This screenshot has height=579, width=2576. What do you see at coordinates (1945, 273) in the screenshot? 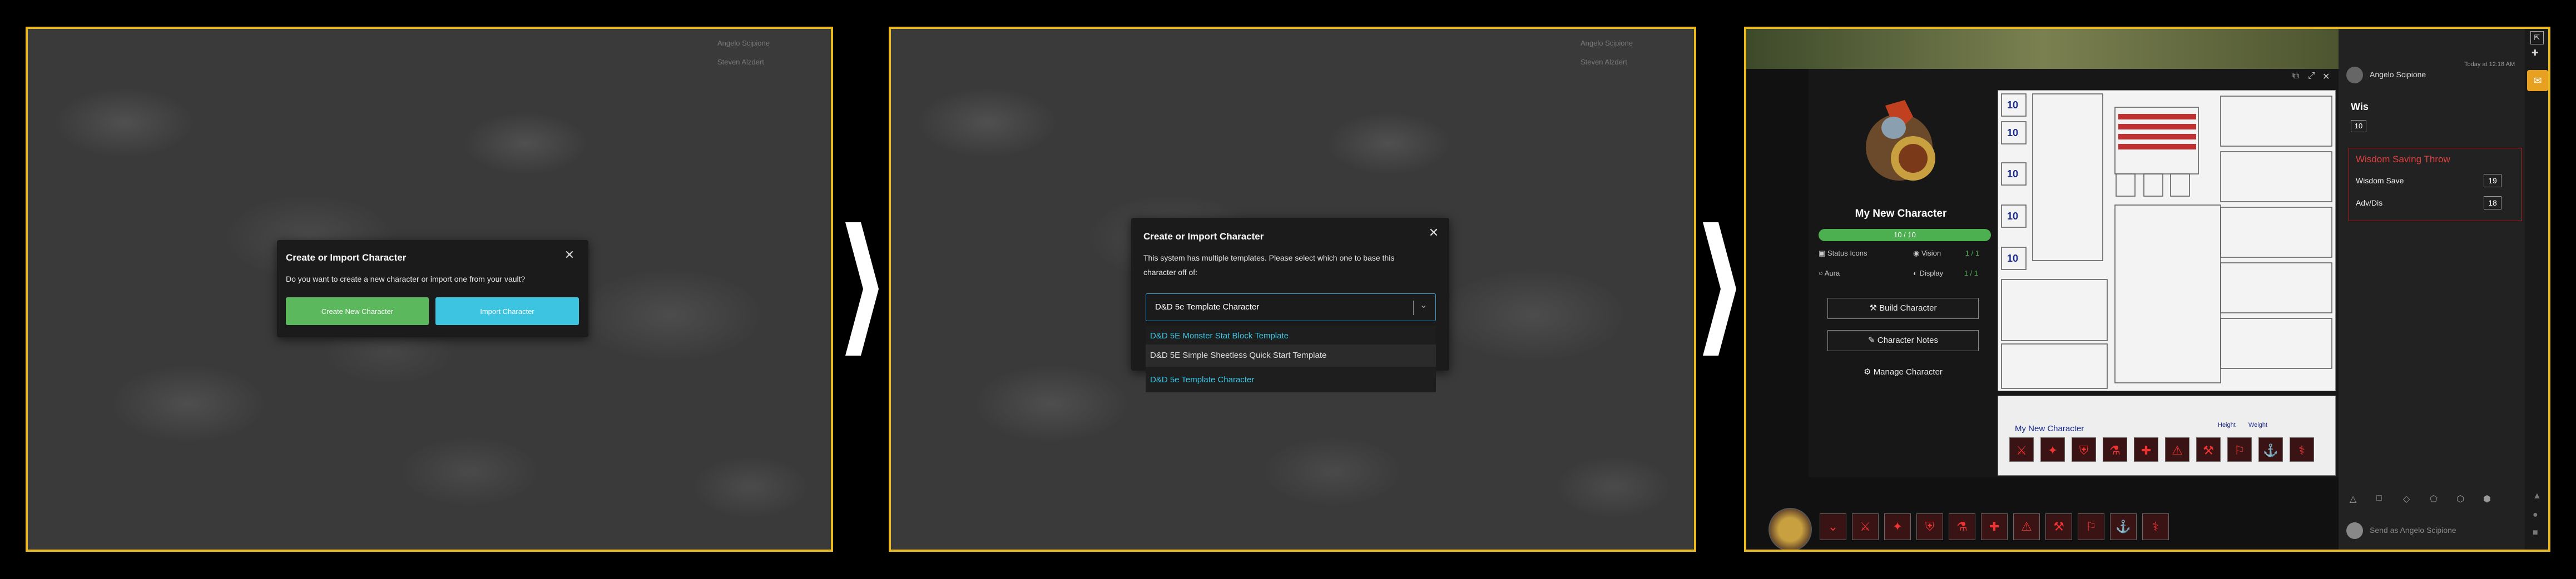
I see `display-row: ◐ Display 1 / 1` at bounding box center [1945, 273].